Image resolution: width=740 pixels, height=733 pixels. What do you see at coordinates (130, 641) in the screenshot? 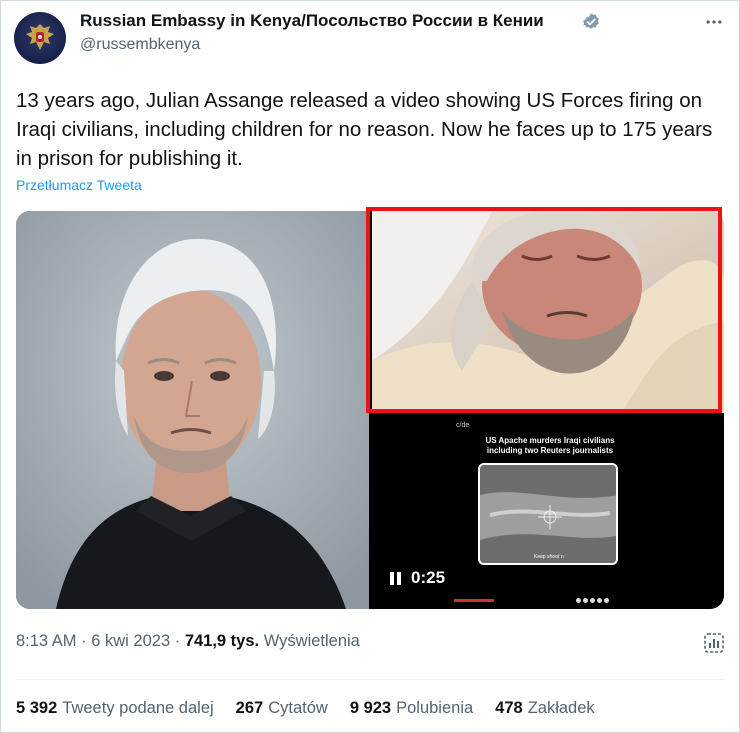
I see `tweet-date: 6 kwi 2023` at bounding box center [130, 641].